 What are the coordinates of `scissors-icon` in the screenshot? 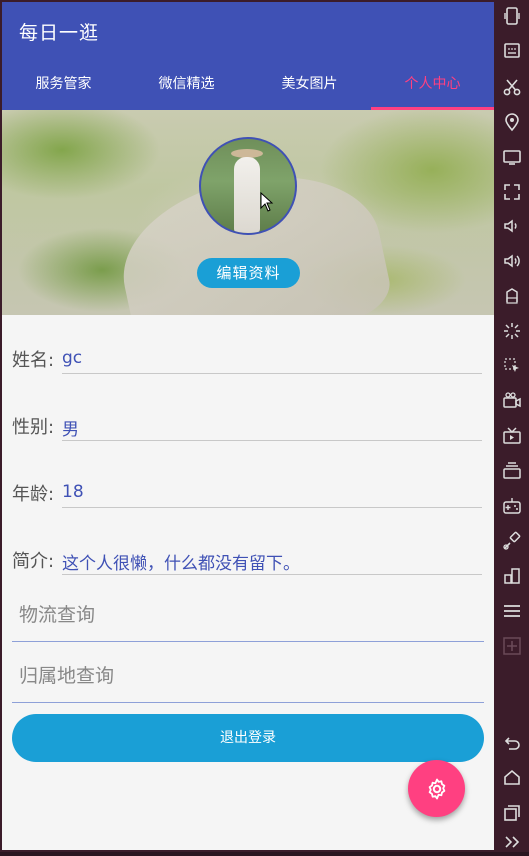 It's located at (512, 87).